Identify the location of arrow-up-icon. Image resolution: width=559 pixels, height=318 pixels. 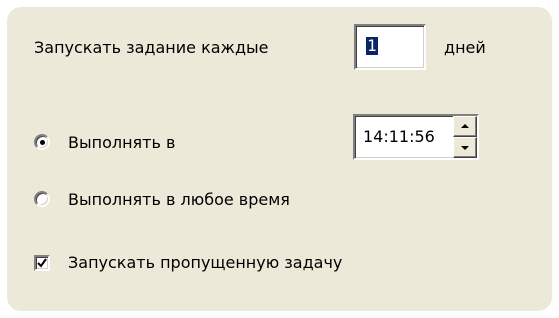
(465, 126).